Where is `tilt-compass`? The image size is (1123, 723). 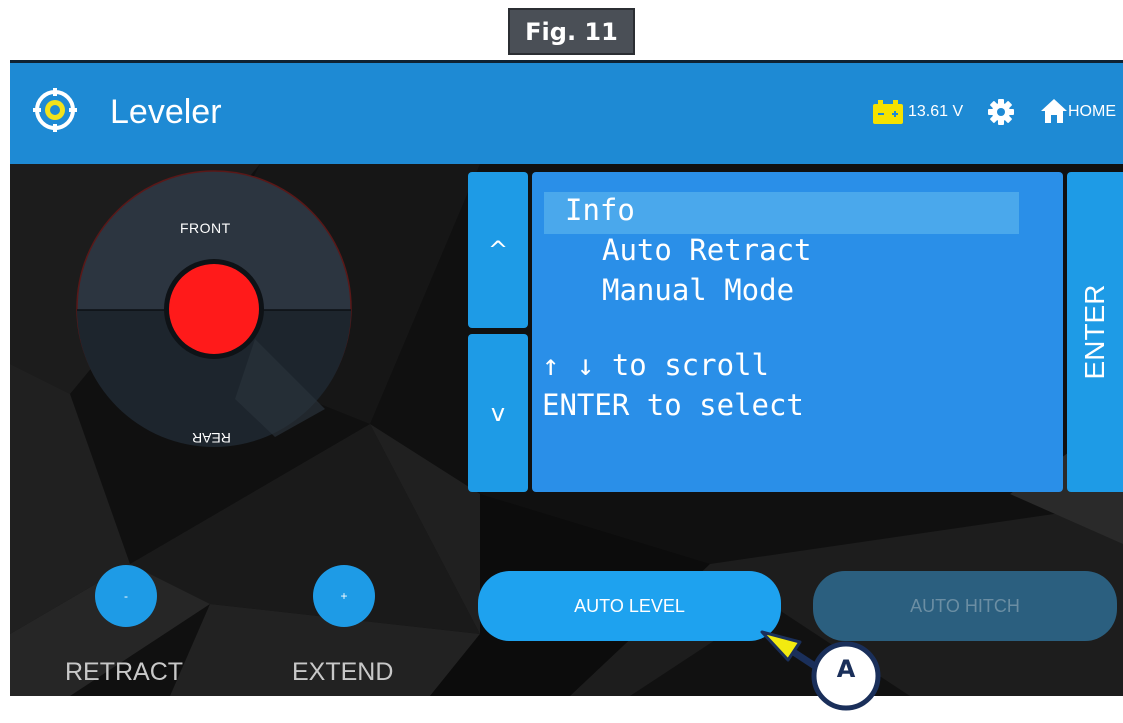
tilt-compass is located at coordinates (214, 308).